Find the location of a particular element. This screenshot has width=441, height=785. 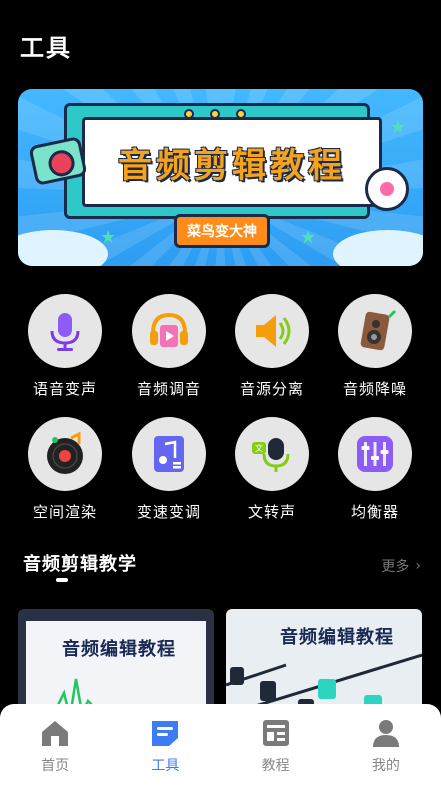

speaker-icon is located at coordinates (273, 331).